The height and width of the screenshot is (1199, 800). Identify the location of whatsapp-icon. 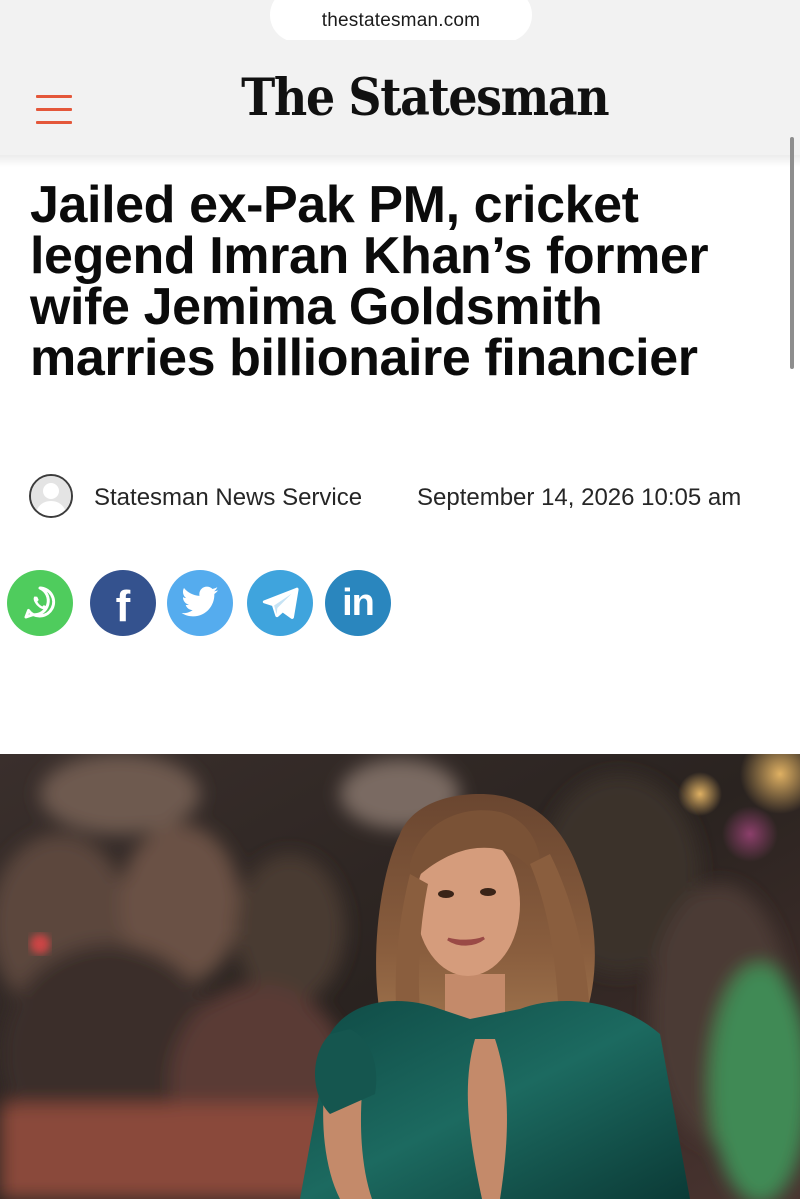
(40, 602).